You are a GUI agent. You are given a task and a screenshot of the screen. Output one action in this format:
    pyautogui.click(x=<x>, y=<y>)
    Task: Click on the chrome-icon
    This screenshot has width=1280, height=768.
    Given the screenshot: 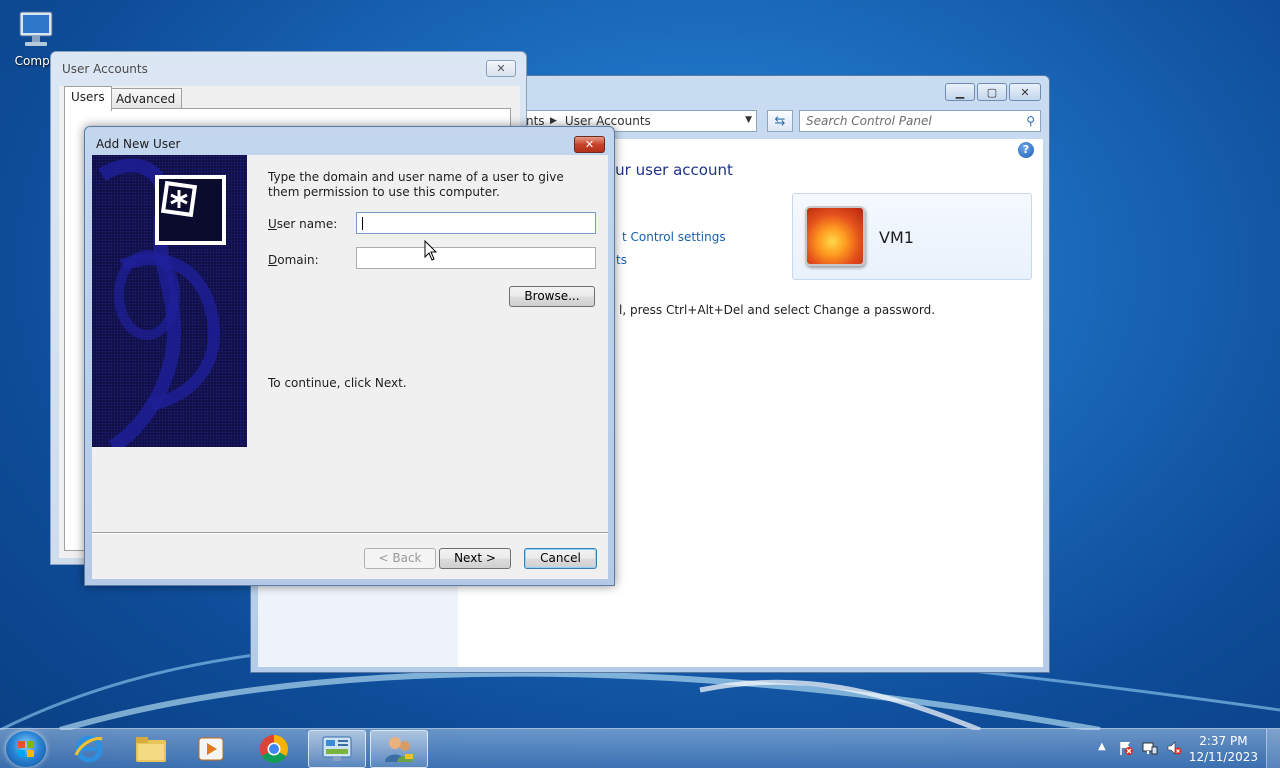 What is the action you would take?
    pyautogui.click(x=274, y=749)
    